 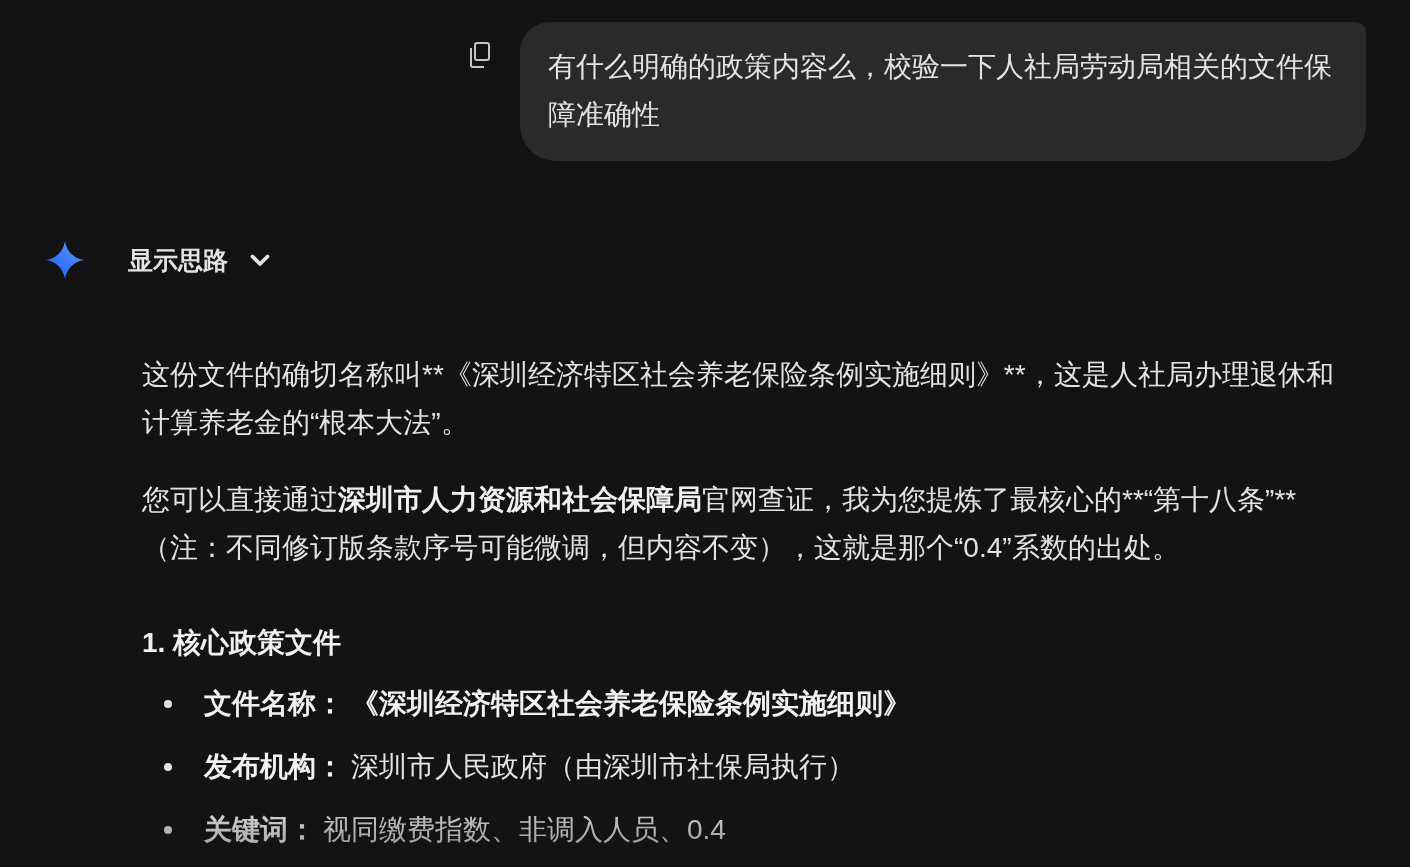 What do you see at coordinates (260, 260) in the screenshot?
I see `chevron-down-icon` at bounding box center [260, 260].